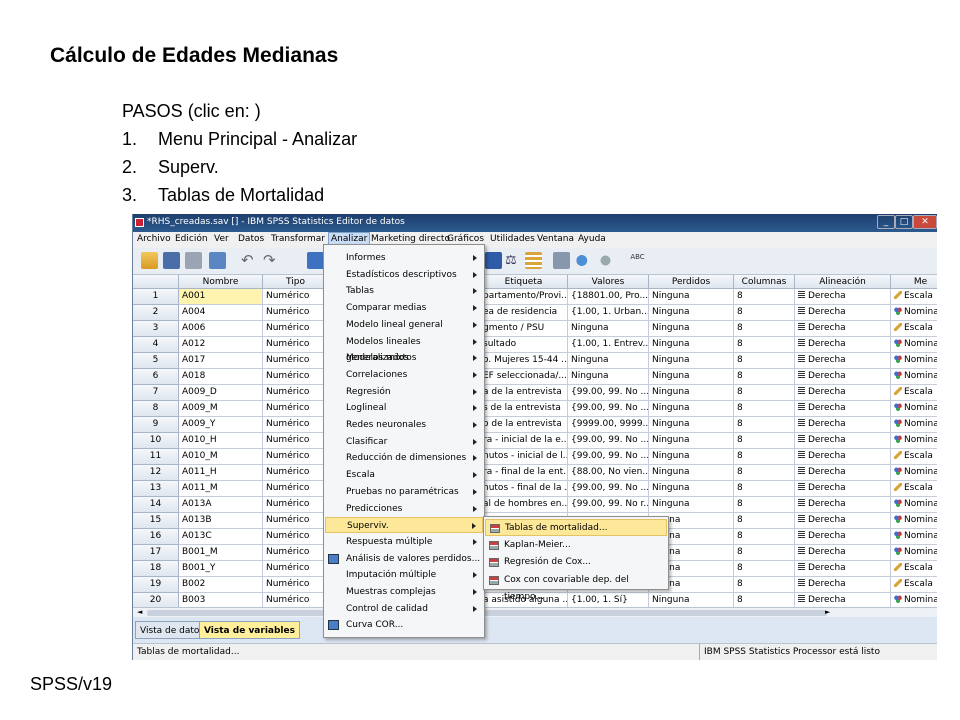 Image resolution: width=960 pixels, height=720 pixels. Describe the element at coordinates (221, 361) in the screenshot. I see `cell-nombre: A017` at that location.